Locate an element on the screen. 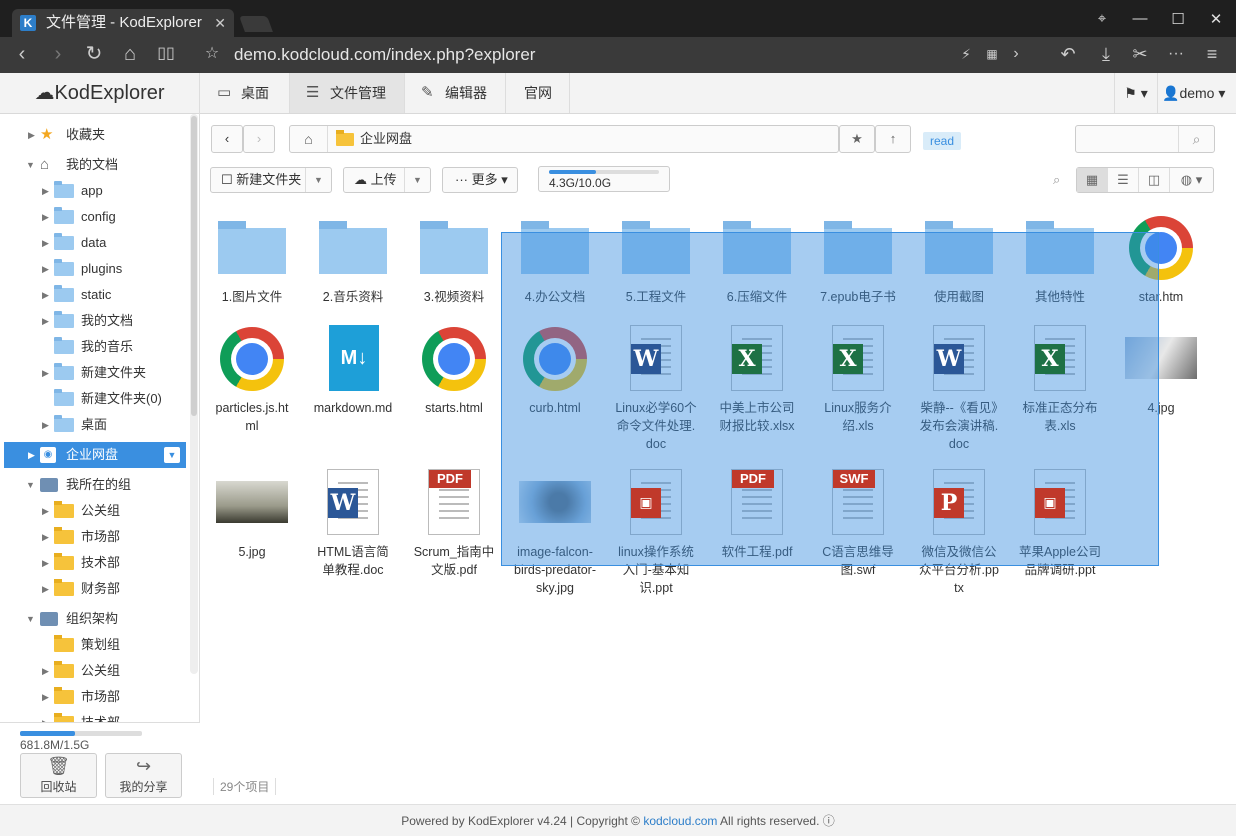  undo-icon: ↶ is located at coordinates (1068, 54).